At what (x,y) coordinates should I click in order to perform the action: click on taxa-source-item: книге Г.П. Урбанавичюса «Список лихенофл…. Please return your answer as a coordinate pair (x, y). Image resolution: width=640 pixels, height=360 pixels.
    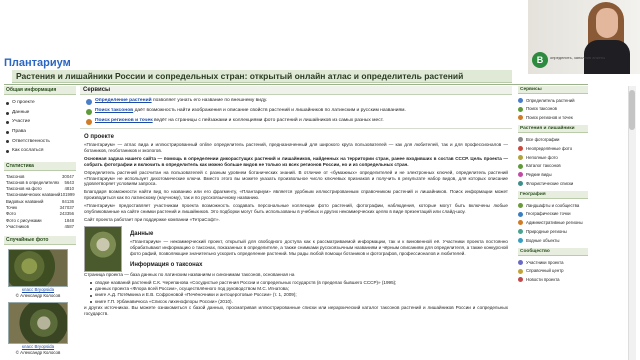
    Looking at the image, I should click on (301, 302).